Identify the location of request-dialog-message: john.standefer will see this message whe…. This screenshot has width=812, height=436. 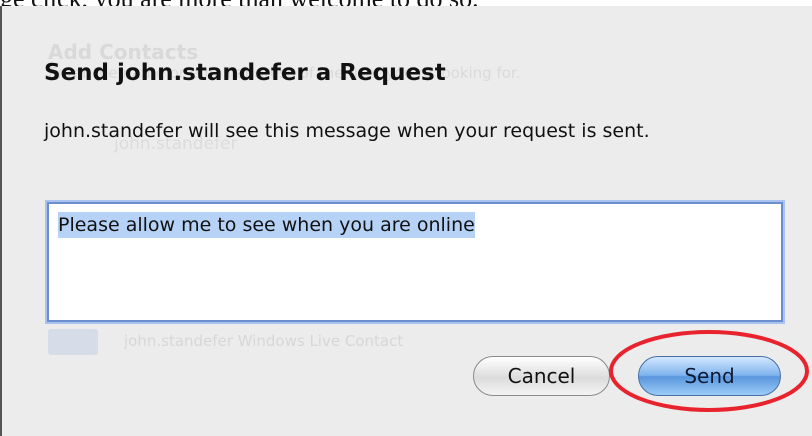
(347, 131).